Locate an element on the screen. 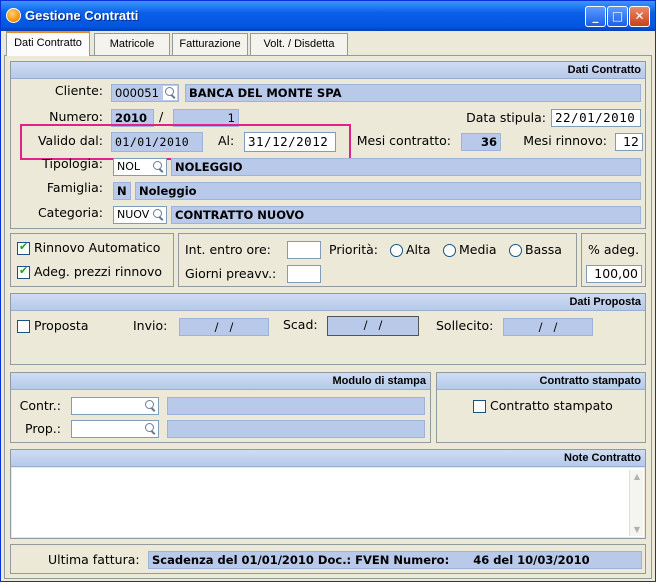  scroll-up-icon: ▲ is located at coordinates (637, 476).